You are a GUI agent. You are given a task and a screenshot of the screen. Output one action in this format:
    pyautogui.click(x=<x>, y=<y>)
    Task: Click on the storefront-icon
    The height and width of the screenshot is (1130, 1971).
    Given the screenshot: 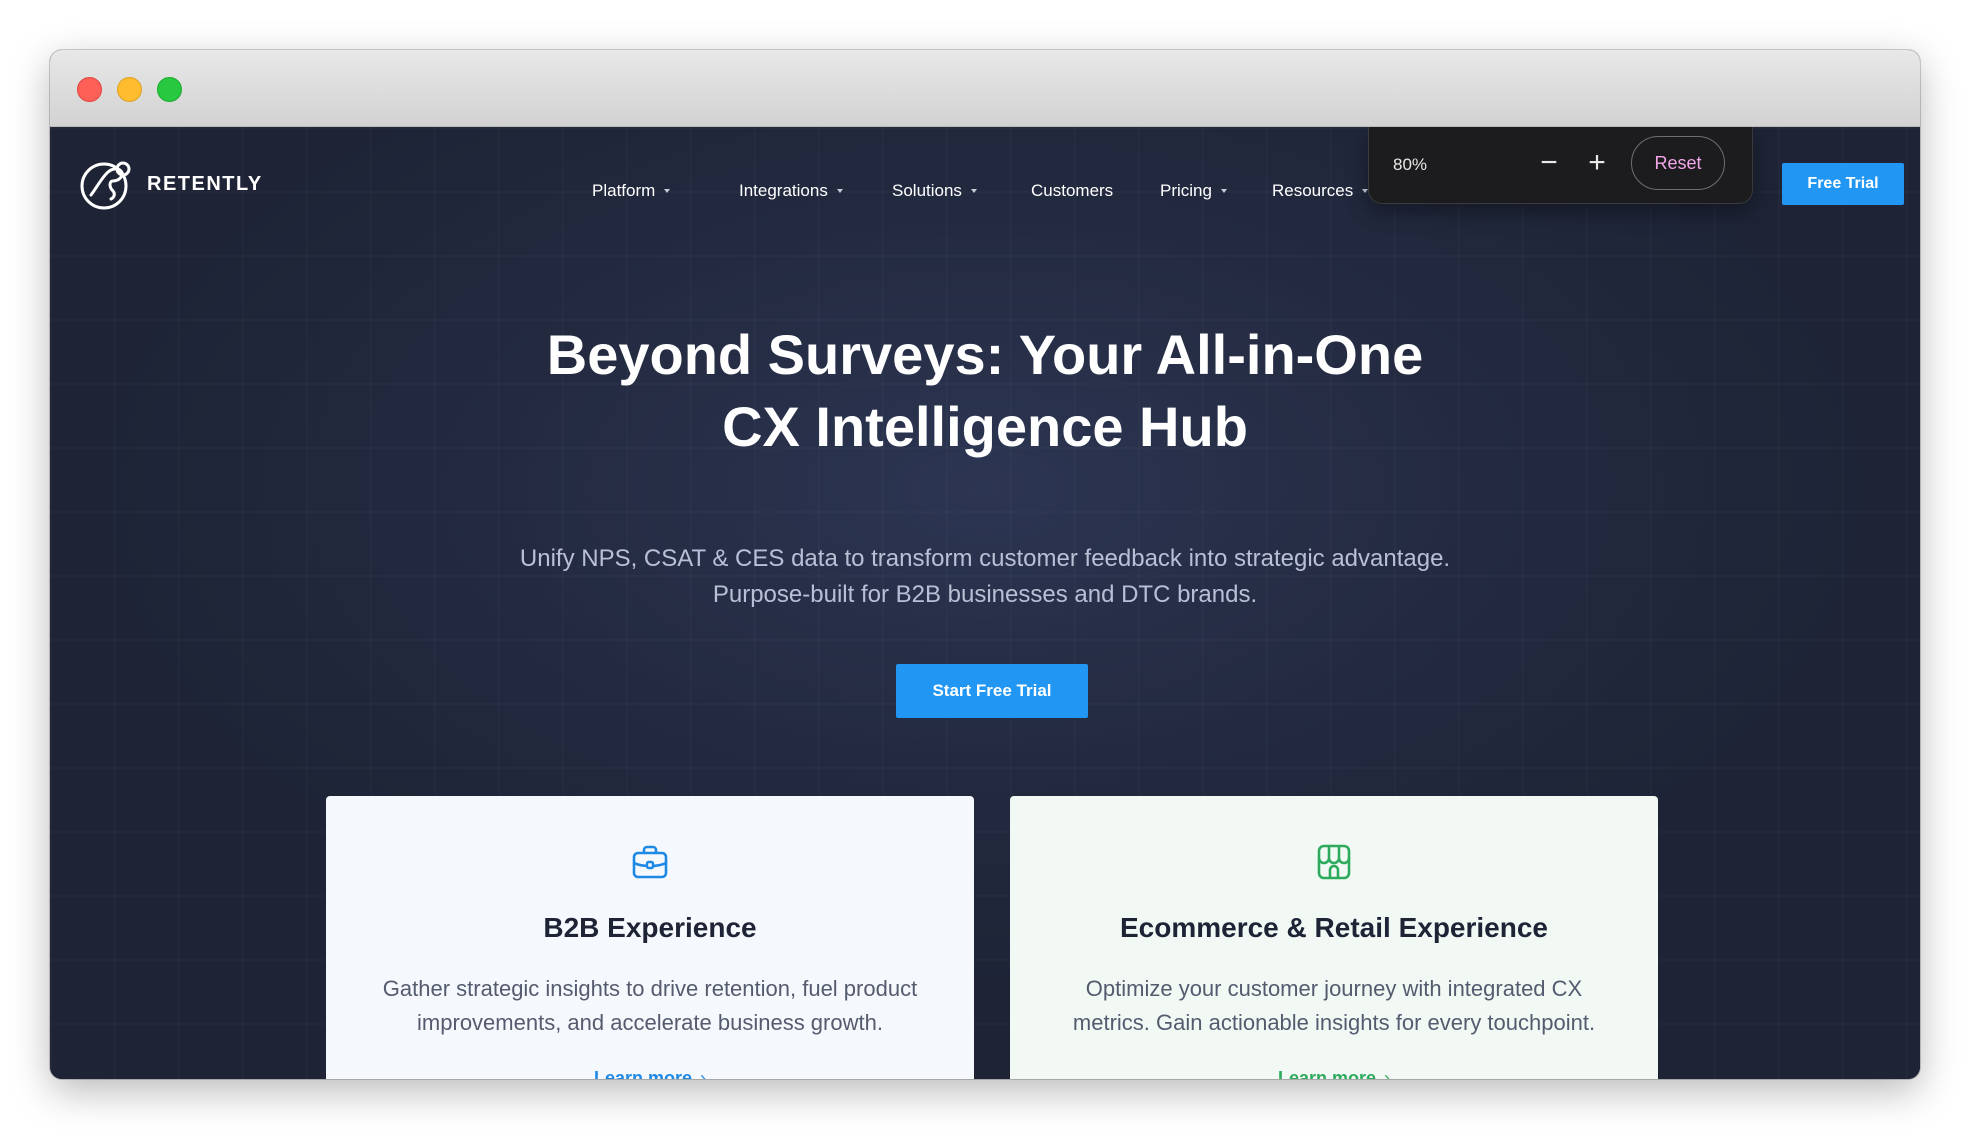 What is the action you would take?
    pyautogui.click(x=1334, y=862)
    